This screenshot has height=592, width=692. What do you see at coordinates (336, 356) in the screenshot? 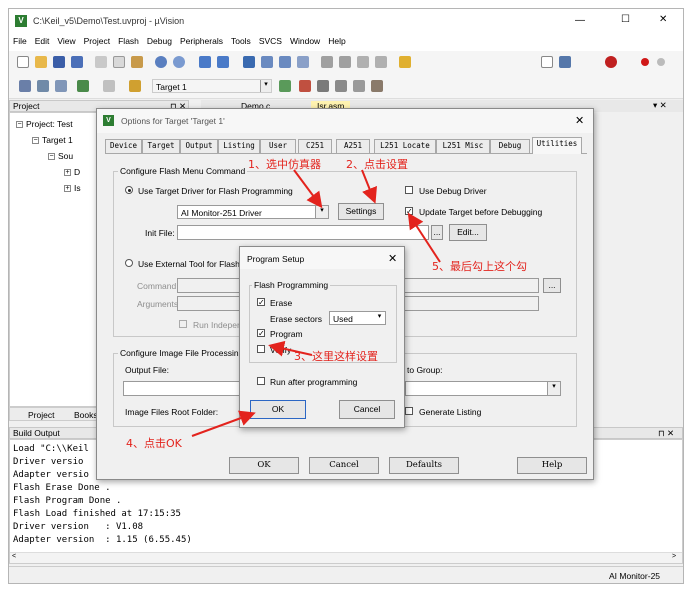
I see `annotation-step3: 3、这里这样设置` at bounding box center [336, 356].